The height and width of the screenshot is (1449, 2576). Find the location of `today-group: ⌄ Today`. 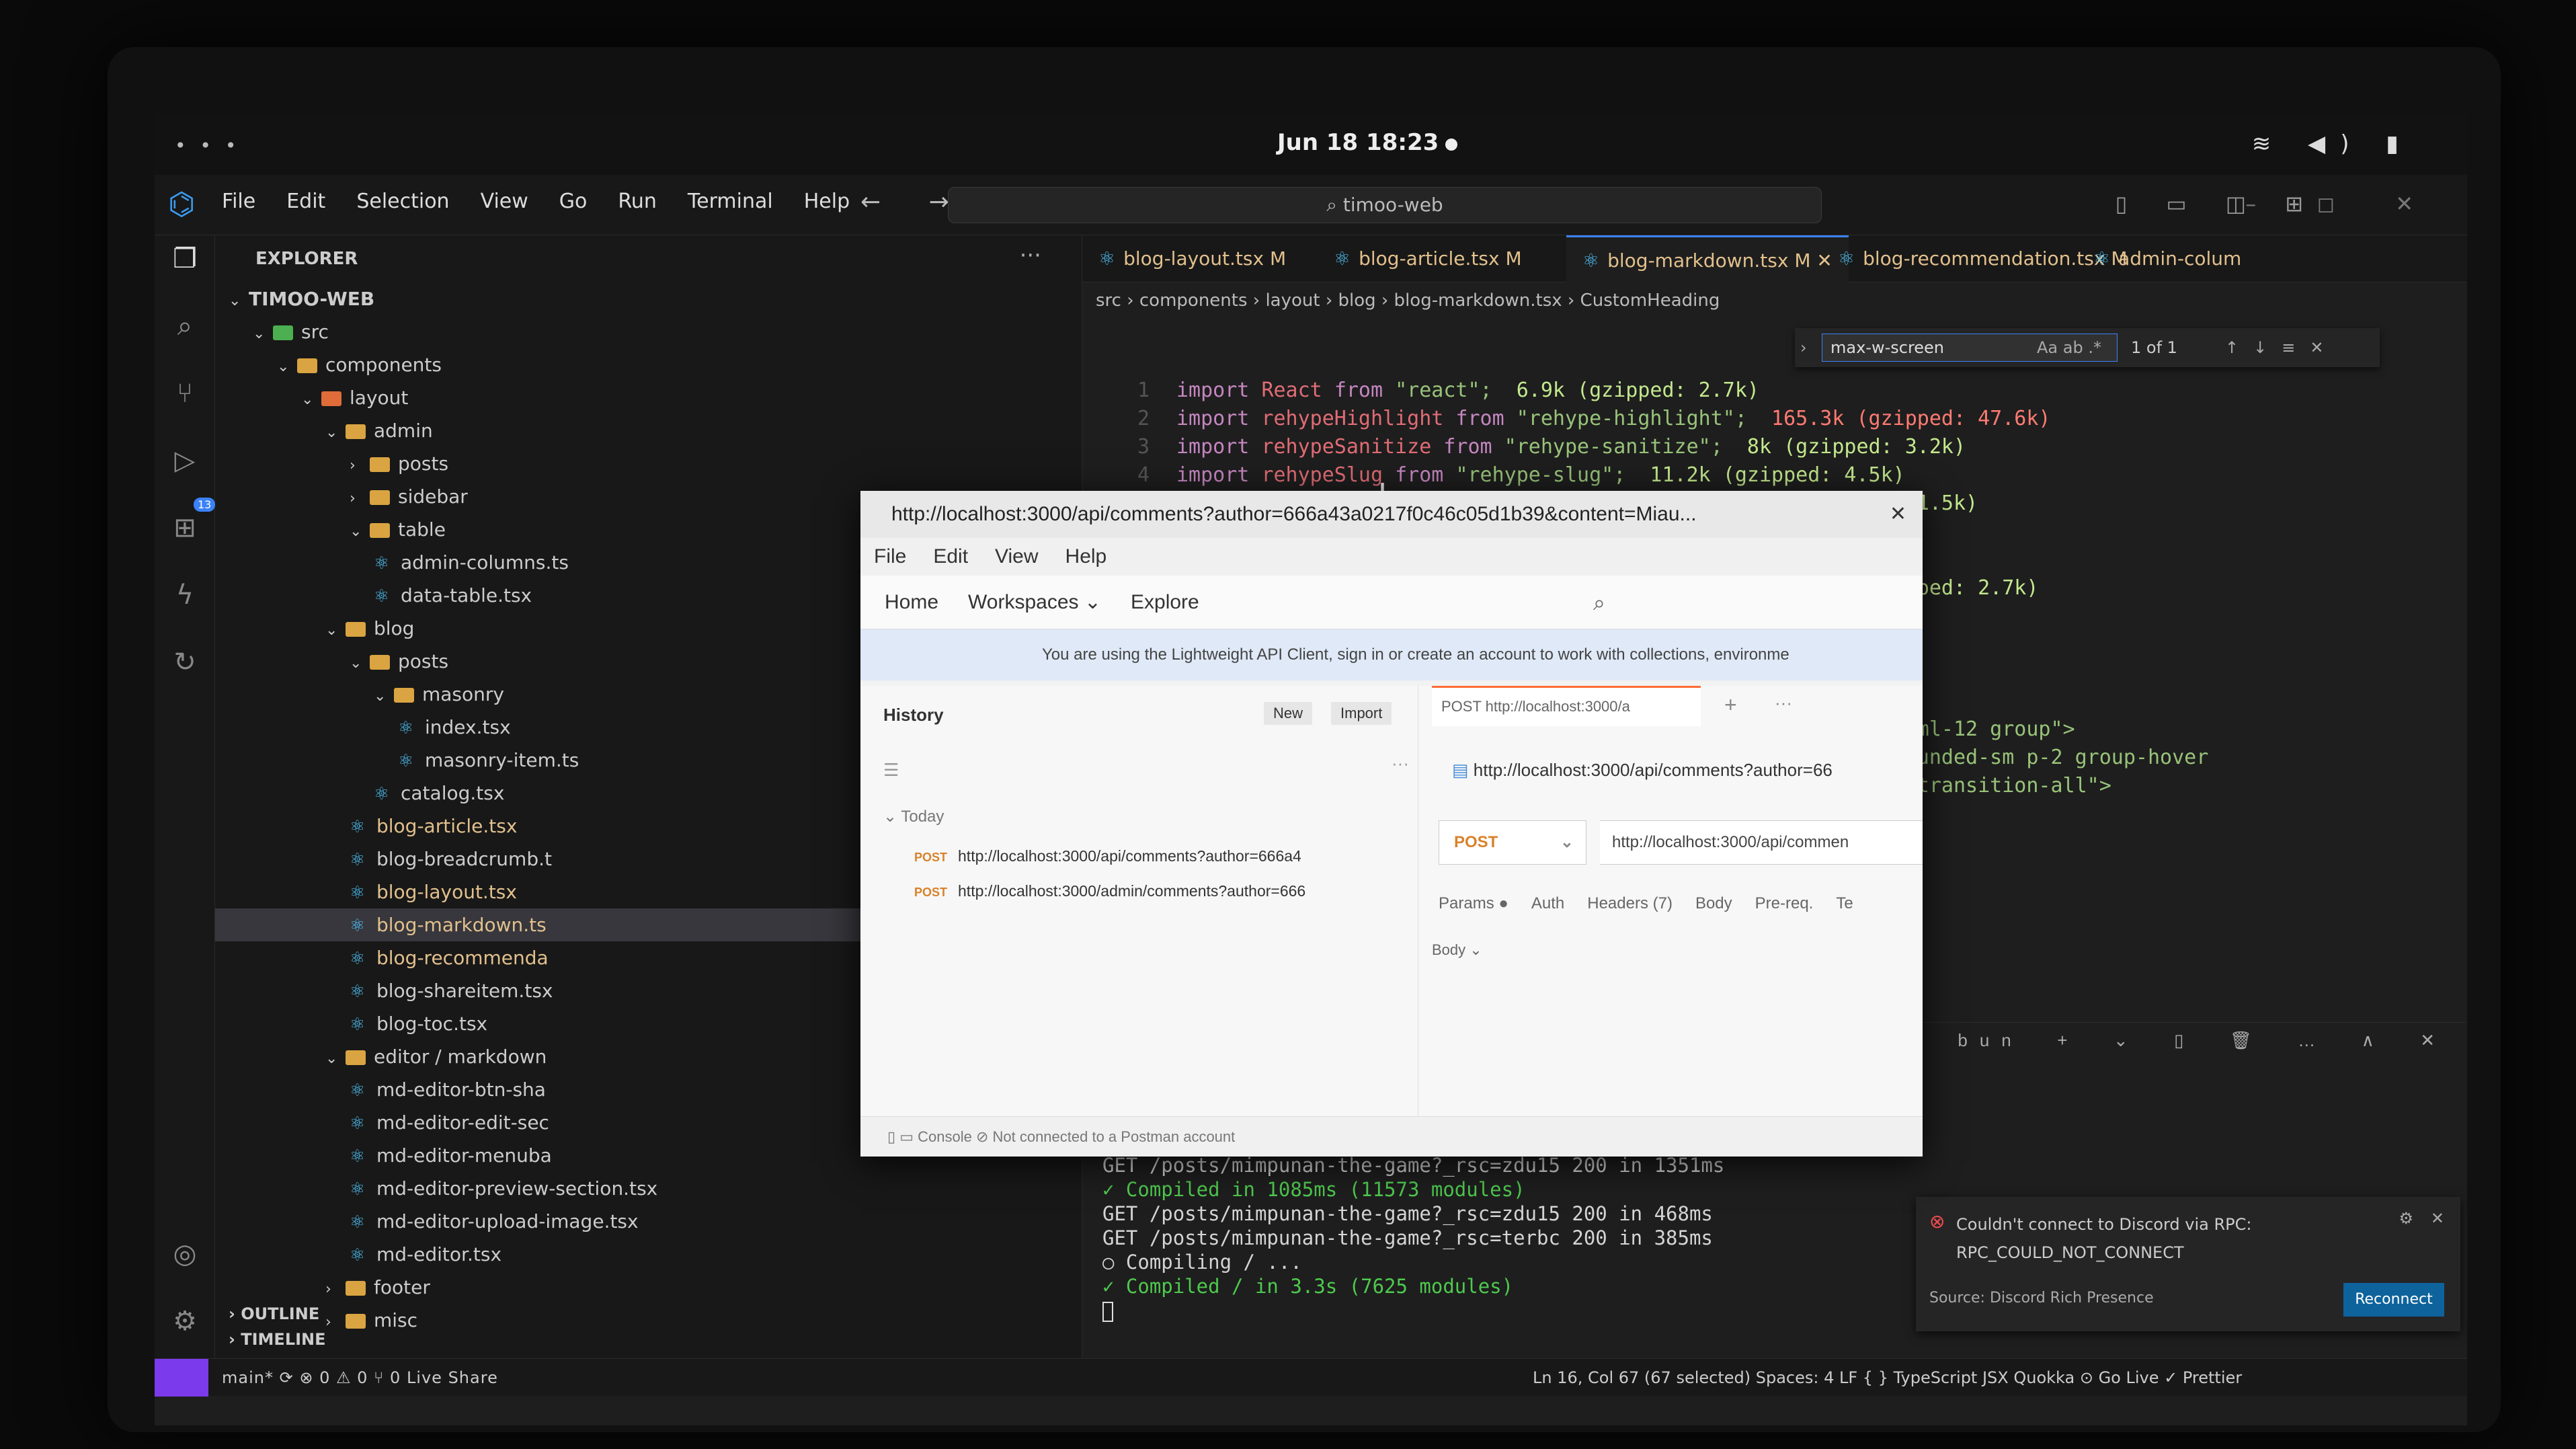

today-group: ⌄ Today is located at coordinates (913, 816).